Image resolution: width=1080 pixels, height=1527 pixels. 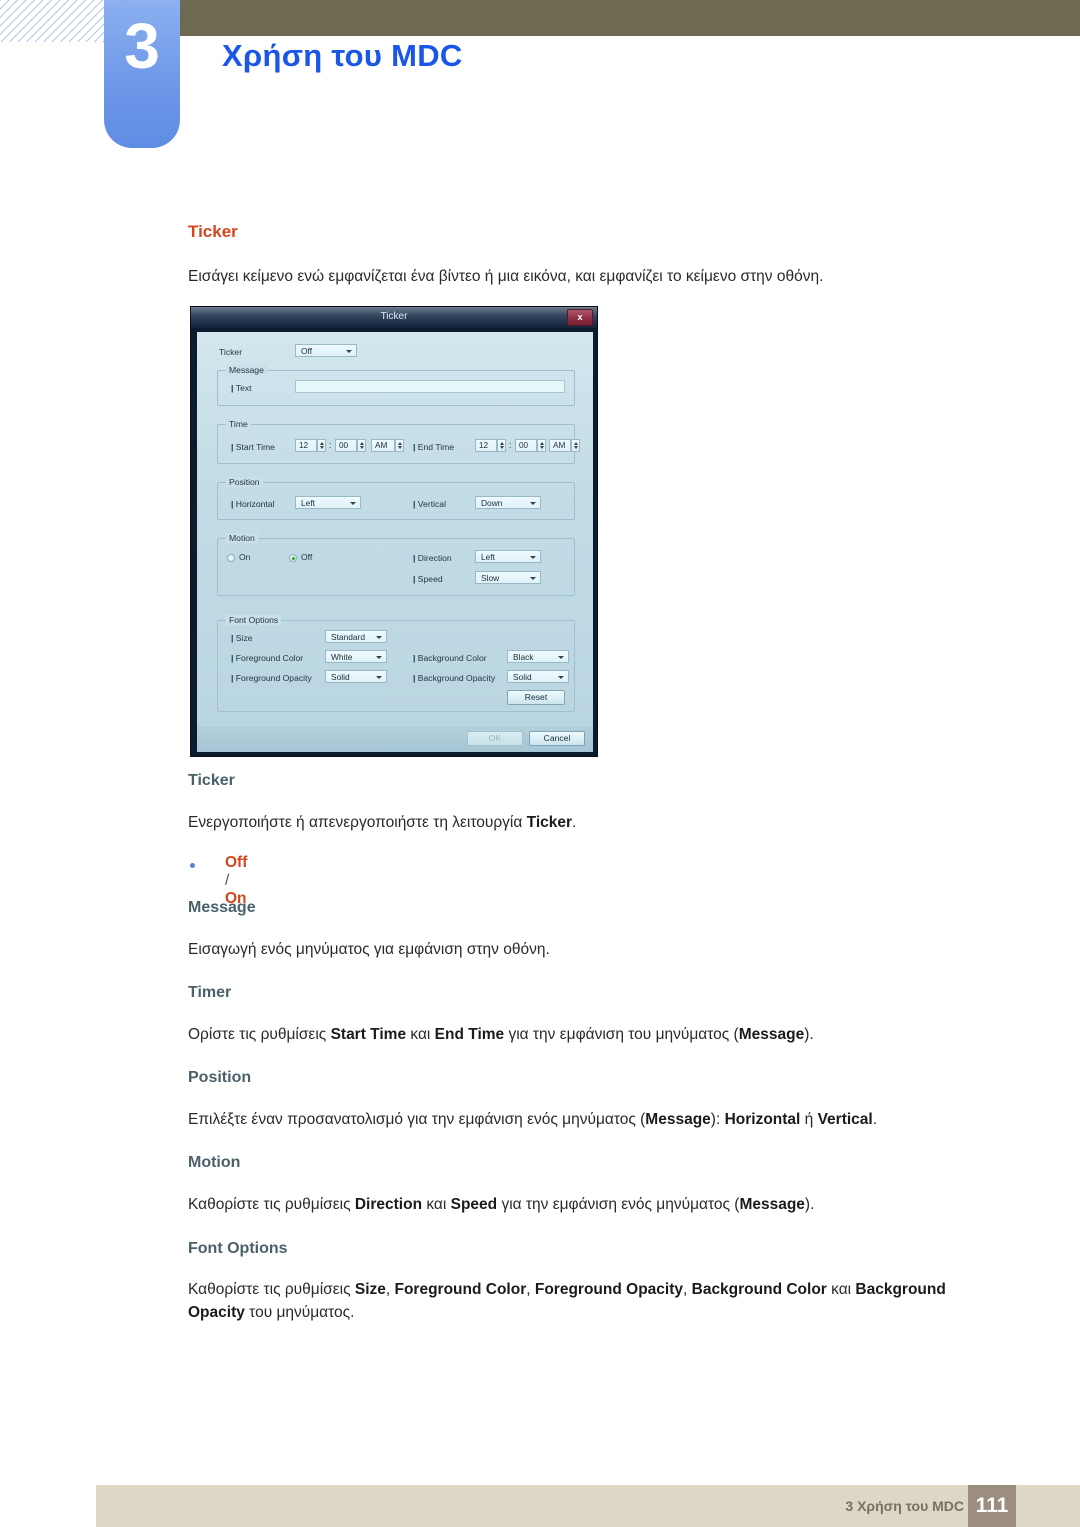 I want to click on end-minute-stepper, so click(x=541, y=445).